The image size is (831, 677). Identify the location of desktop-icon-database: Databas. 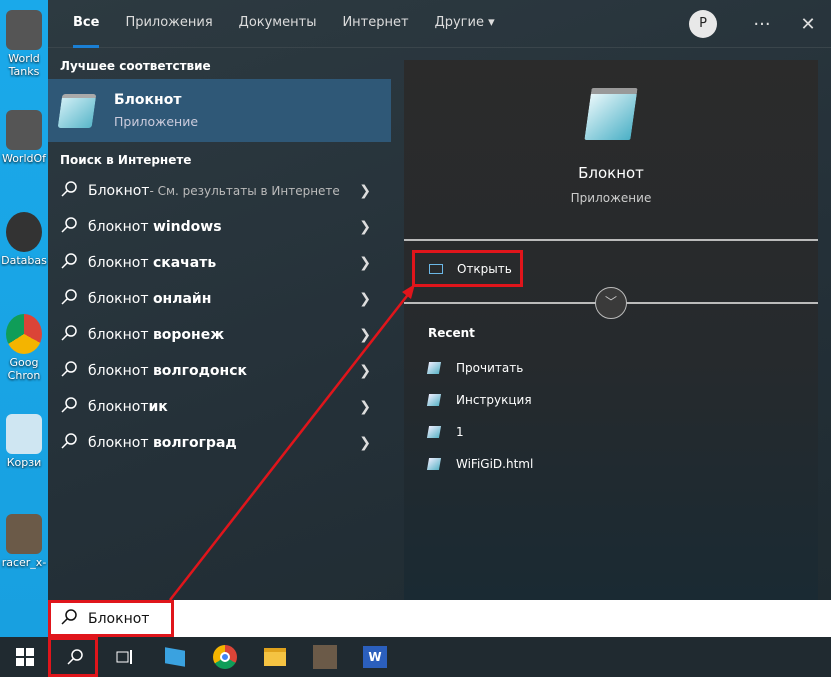
(24, 239).